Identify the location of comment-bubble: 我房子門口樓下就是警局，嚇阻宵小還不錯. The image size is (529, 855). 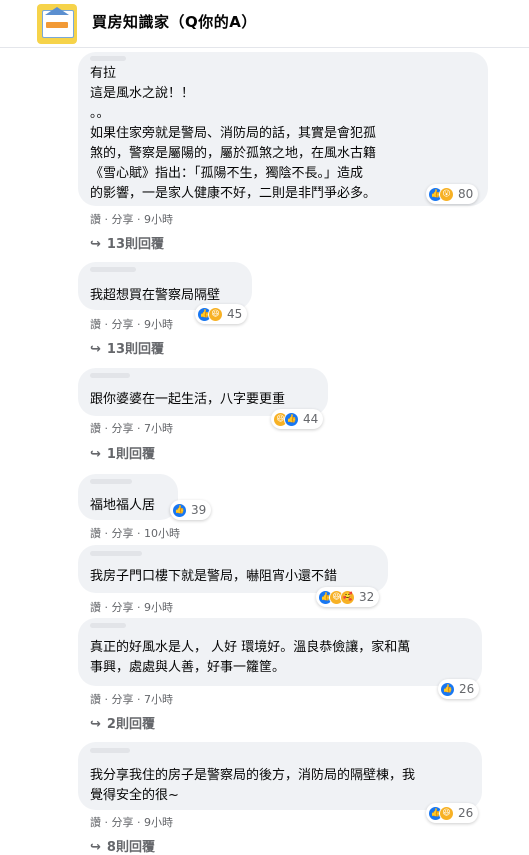
(233, 569).